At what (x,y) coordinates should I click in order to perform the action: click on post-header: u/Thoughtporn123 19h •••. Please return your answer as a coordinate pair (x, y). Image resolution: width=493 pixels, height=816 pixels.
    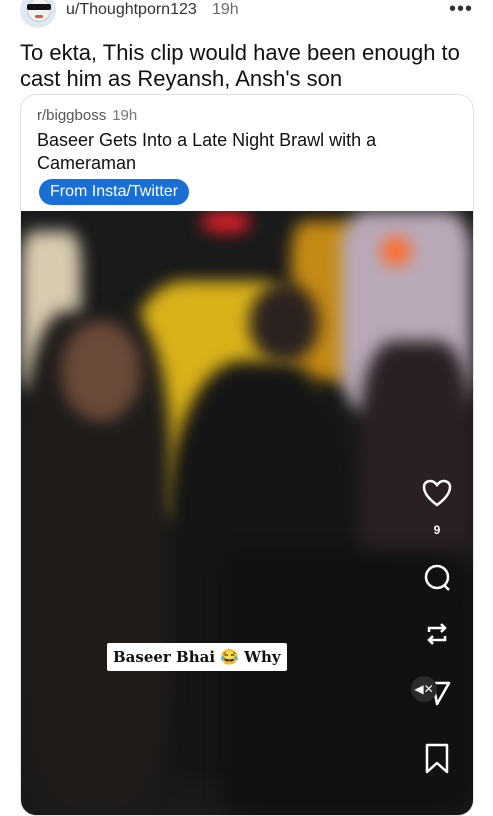
    Looking at the image, I should click on (246, 15).